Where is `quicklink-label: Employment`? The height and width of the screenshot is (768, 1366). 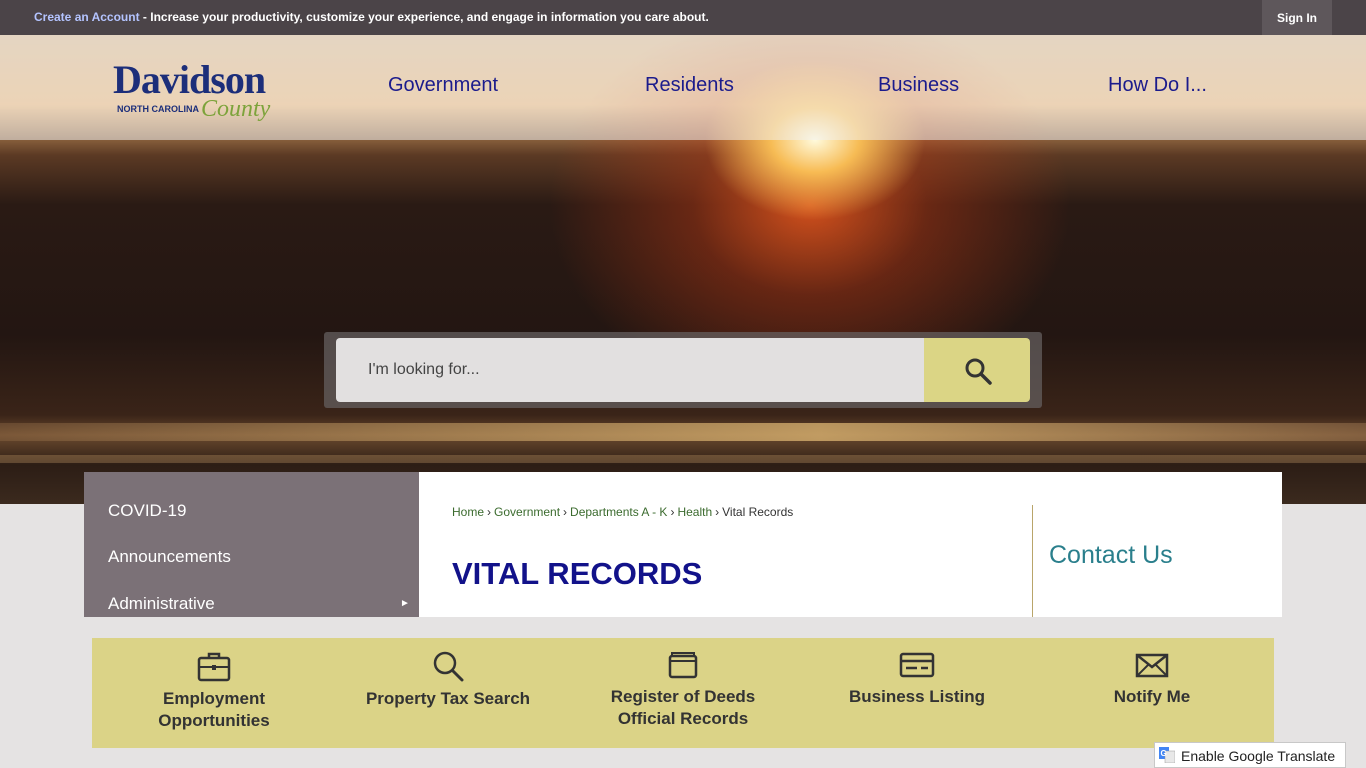 quicklink-label: Employment is located at coordinates (214, 698).